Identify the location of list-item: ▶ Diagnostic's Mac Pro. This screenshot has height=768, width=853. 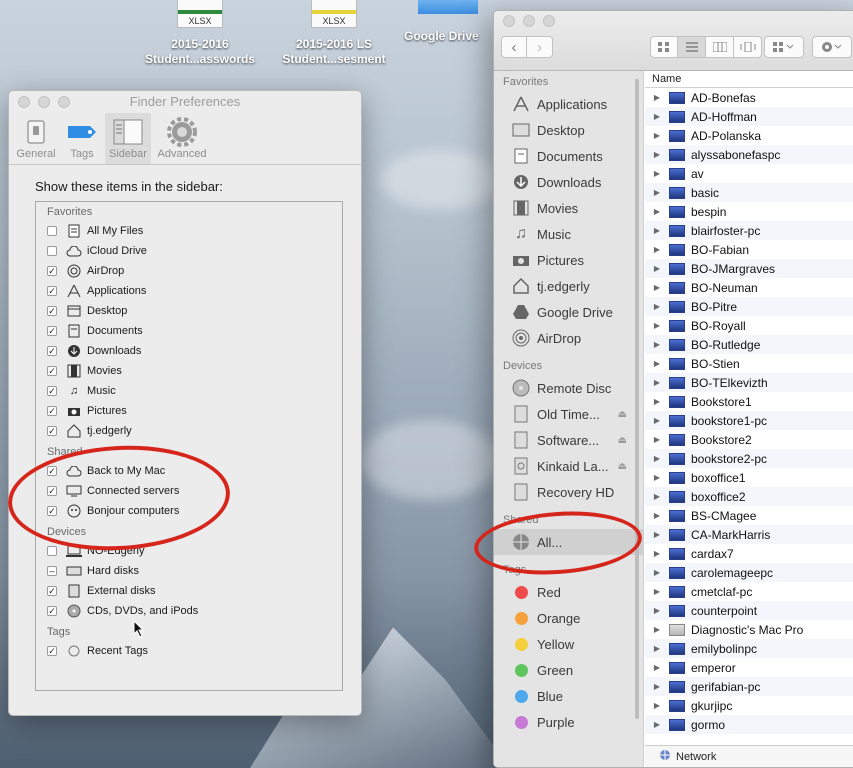
(749, 629).